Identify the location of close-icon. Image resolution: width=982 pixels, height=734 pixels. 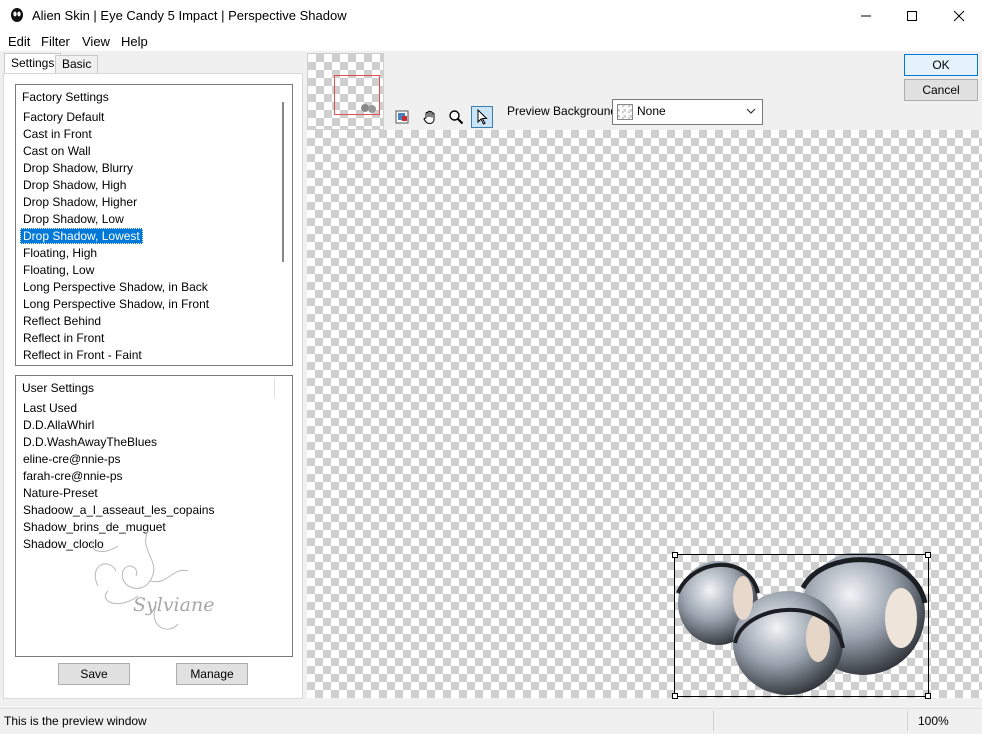
(959, 16).